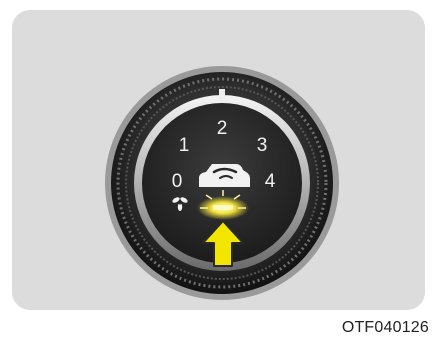 The height and width of the screenshot is (344, 437). What do you see at coordinates (222, 128) in the screenshot?
I see `speed-label-2: 2` at bounding box center [222, 128].